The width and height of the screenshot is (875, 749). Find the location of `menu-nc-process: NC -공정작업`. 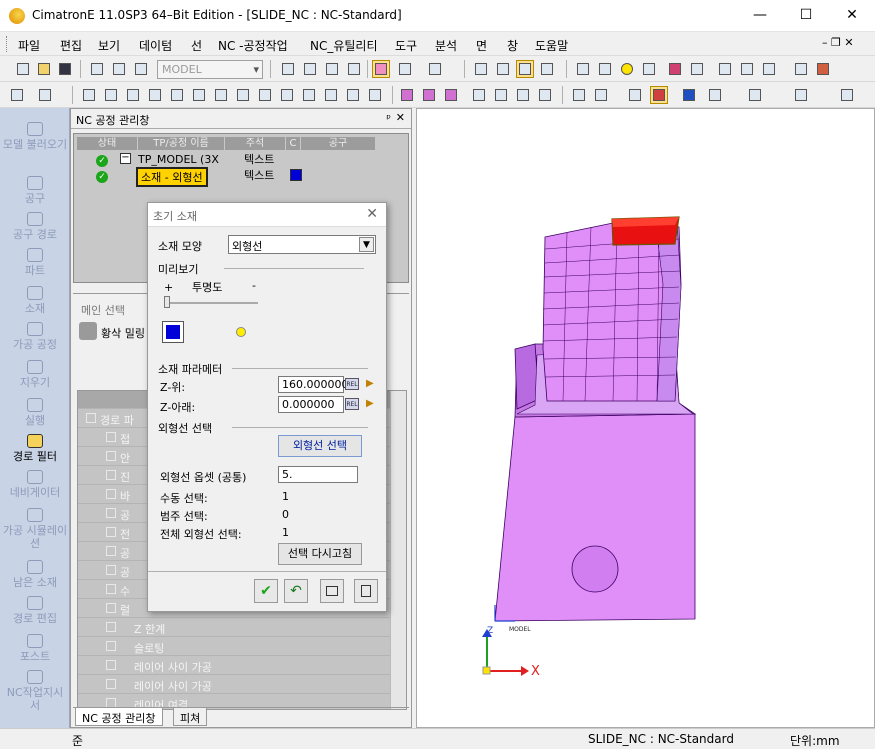

menu-nc-process: NC -공정작업 is located at coordinates (253, 45).